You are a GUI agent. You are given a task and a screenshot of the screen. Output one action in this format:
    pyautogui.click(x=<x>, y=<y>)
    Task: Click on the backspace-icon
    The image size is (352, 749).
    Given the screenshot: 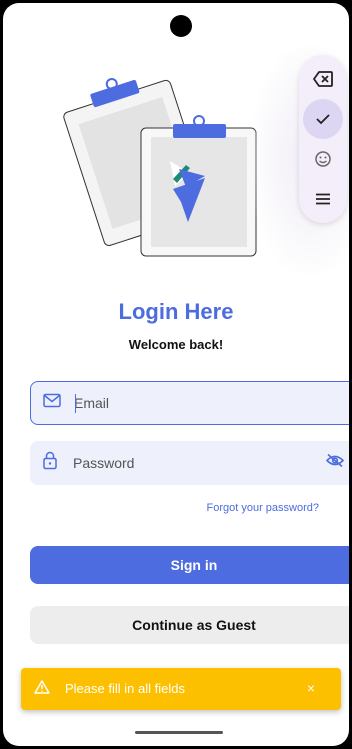 What is the action you would take?
    pyautogui.click(x=323, y=79)
    